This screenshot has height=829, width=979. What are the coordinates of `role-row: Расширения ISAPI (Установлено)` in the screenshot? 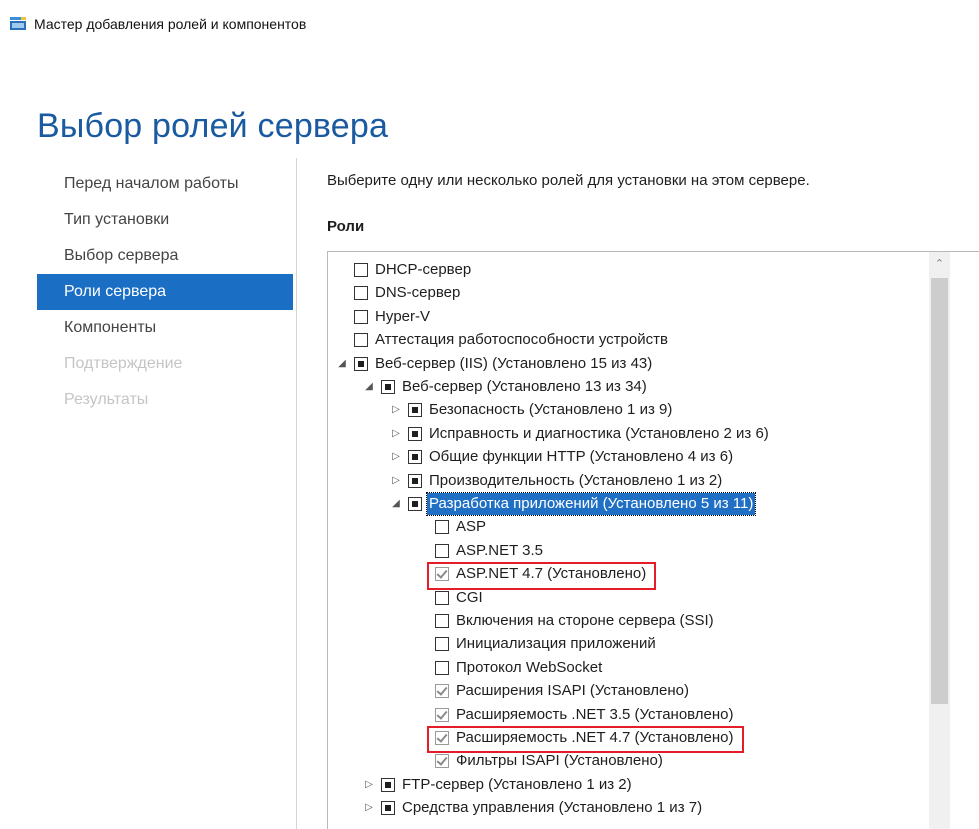 It's located at (628, 691).